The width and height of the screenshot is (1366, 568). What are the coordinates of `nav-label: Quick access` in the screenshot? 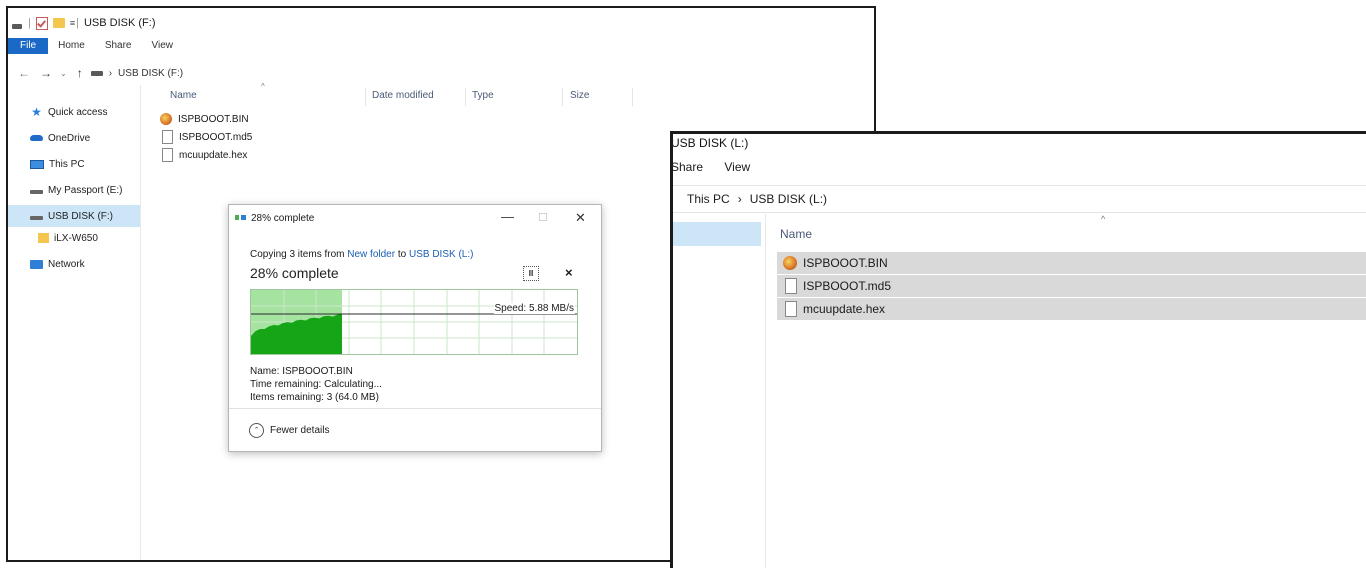 It's located at (78, 112).